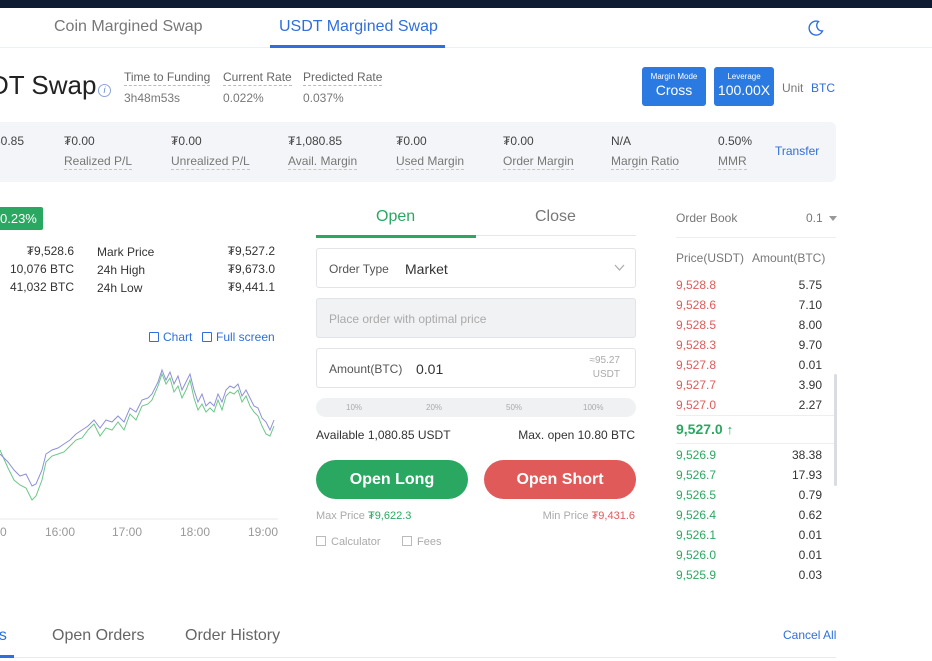  What do you see at coordinates (358, 27) in the screenshot?
I see `tab-usdt-margined: USDT Margined Swap` at bounding box center [358, 27].